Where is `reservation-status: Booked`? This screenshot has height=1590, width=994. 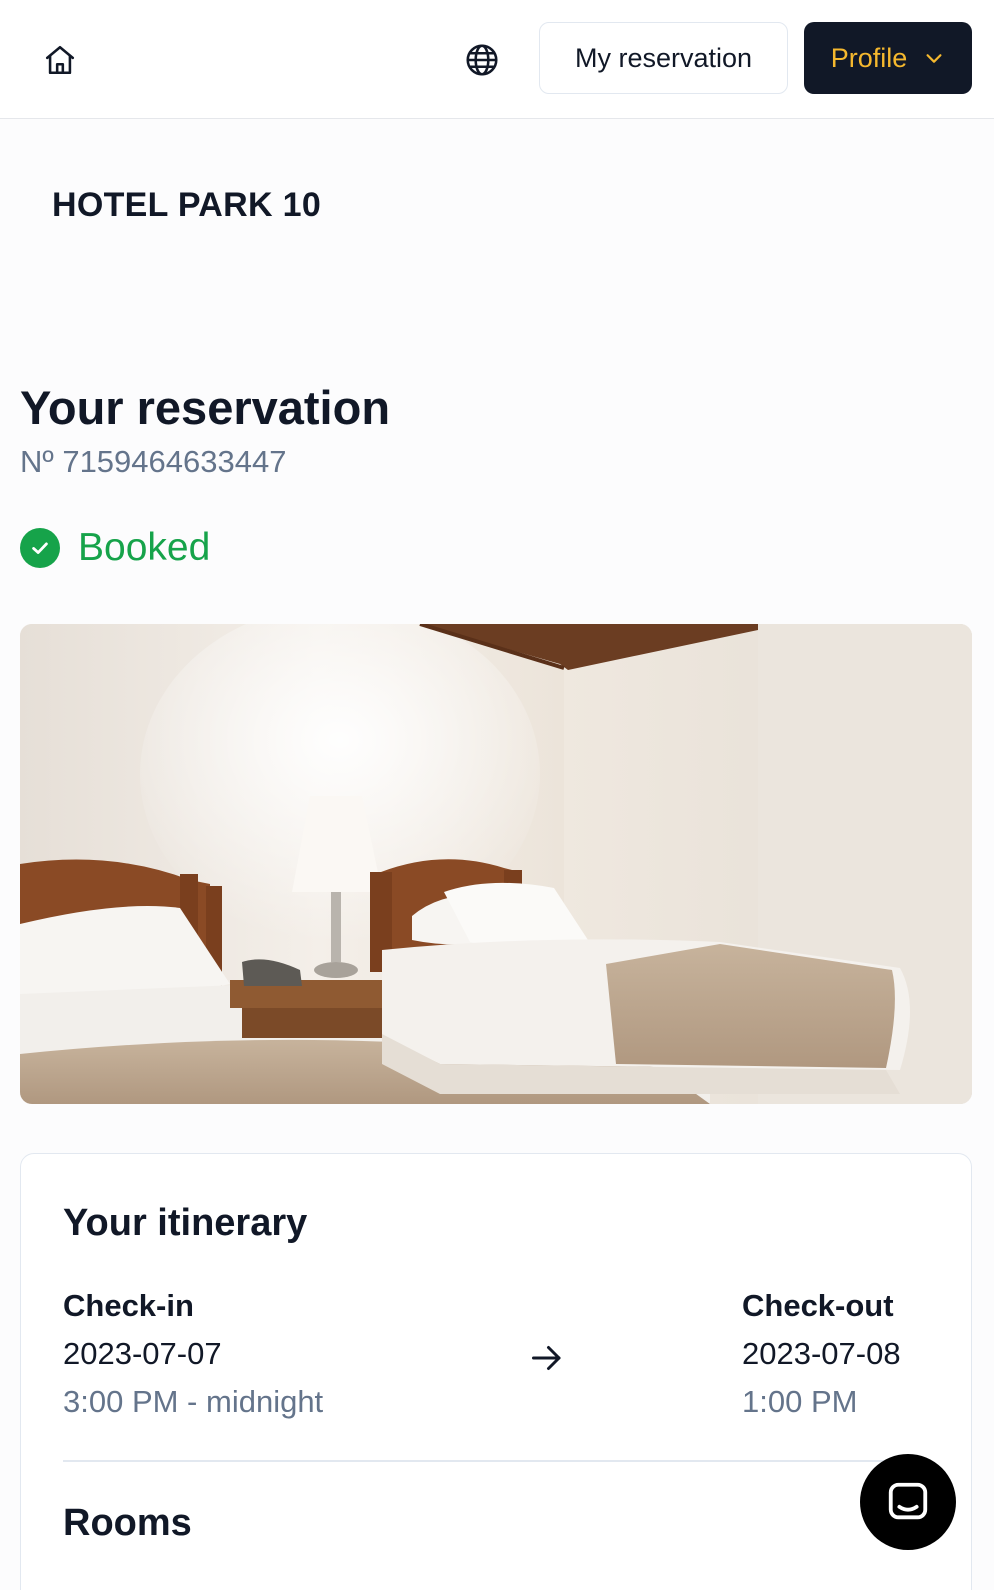 reservation-status: Booked is located at coordinates (115, 547).